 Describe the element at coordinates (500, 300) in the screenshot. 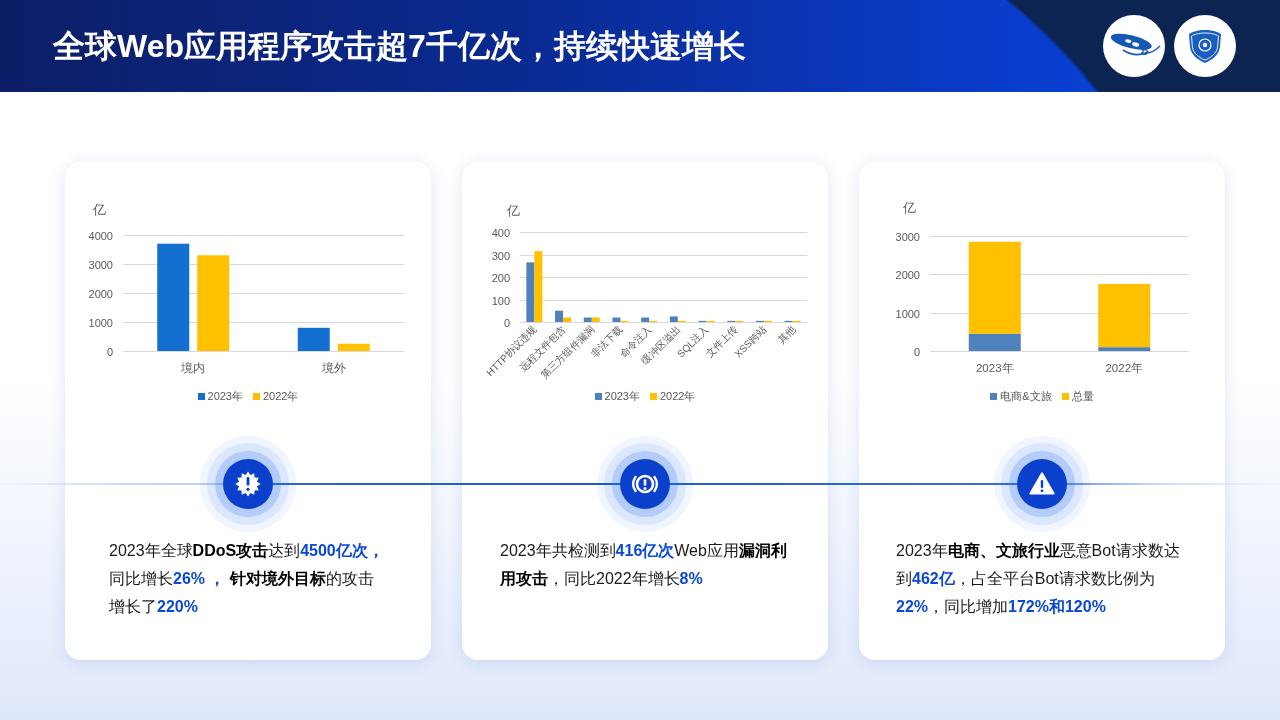

I see `axis-tick-label: 100` at that location.